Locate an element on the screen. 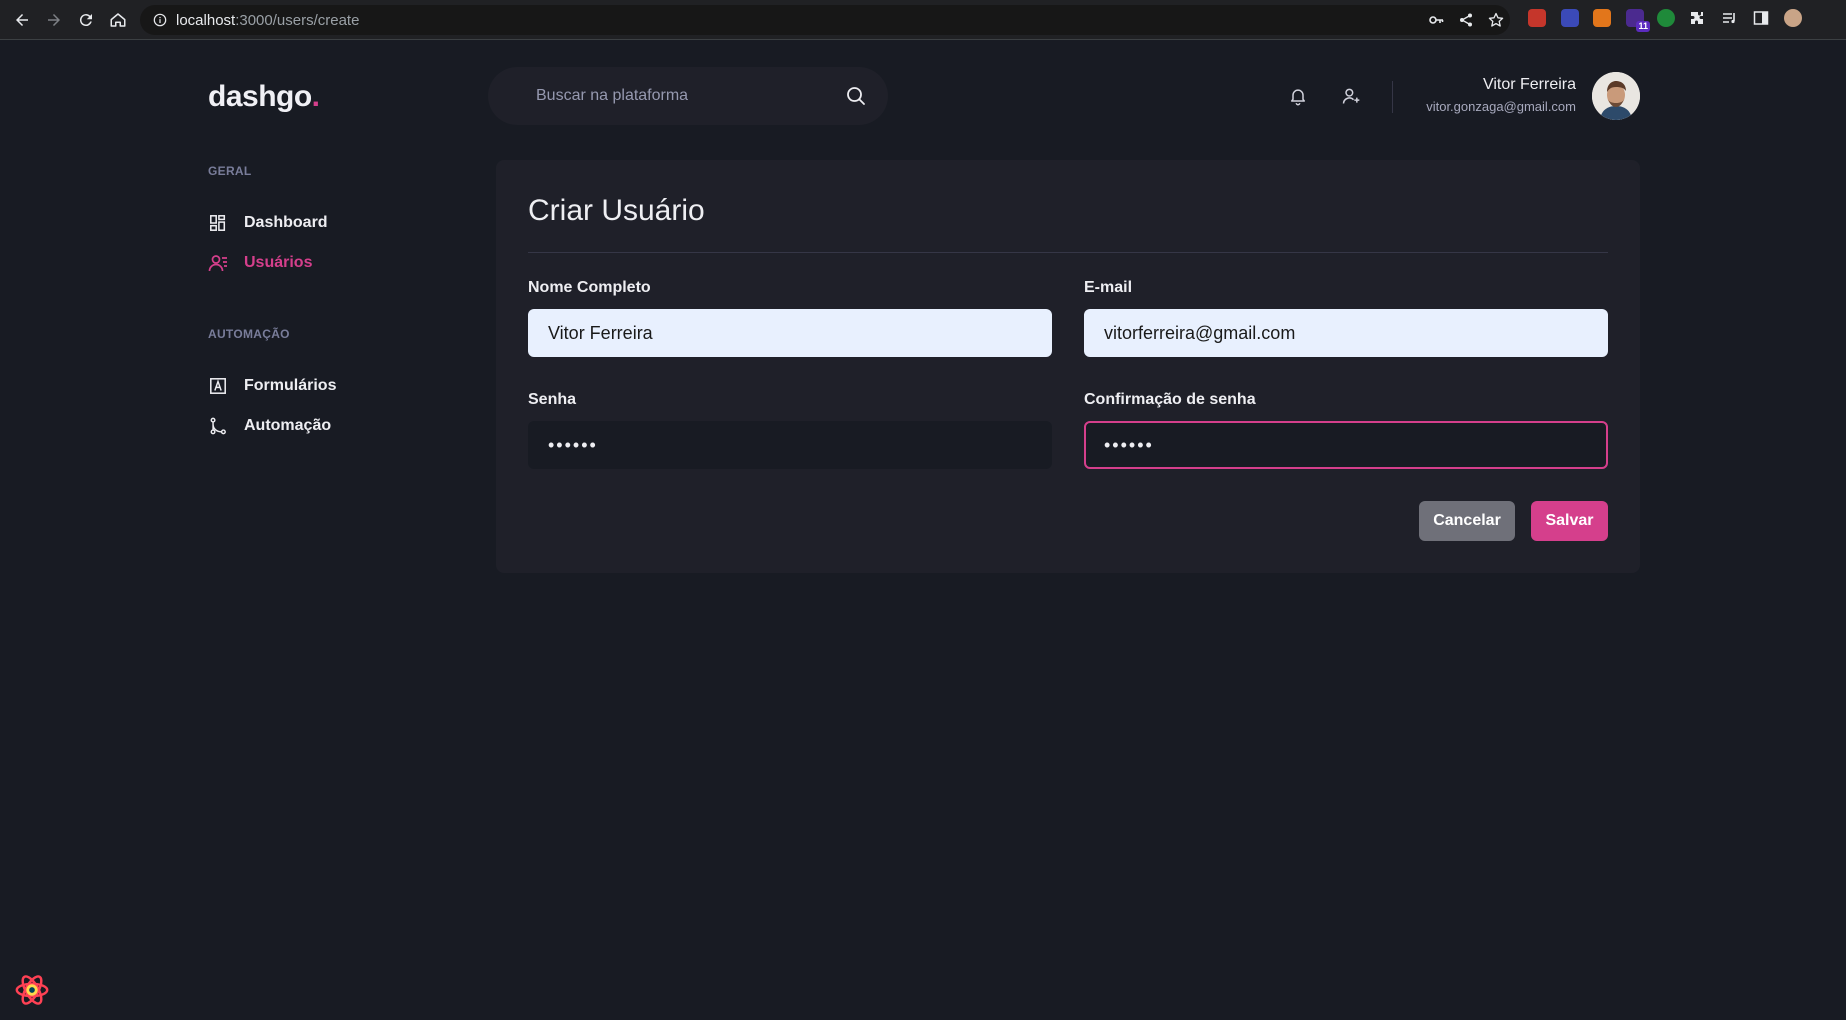 The height and width of the screenshot is (1020, 1846). extension-4-icon: 11 is located at coordinates (1638, 20).